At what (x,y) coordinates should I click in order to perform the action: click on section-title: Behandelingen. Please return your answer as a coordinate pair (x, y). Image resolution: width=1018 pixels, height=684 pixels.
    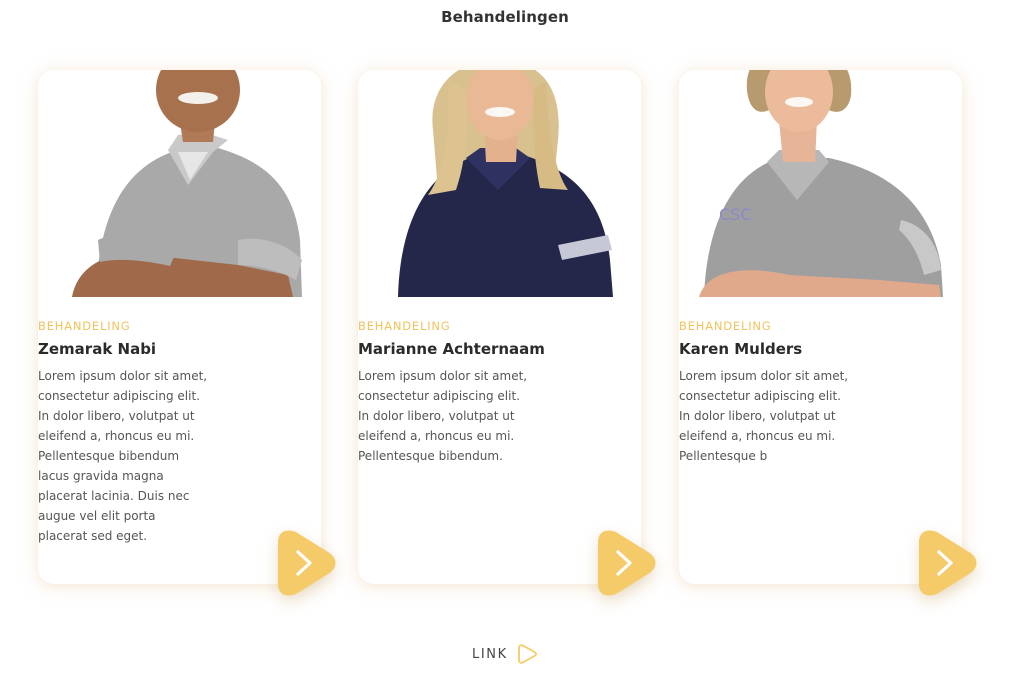
    Looking at the image, I should click on (505, 17).